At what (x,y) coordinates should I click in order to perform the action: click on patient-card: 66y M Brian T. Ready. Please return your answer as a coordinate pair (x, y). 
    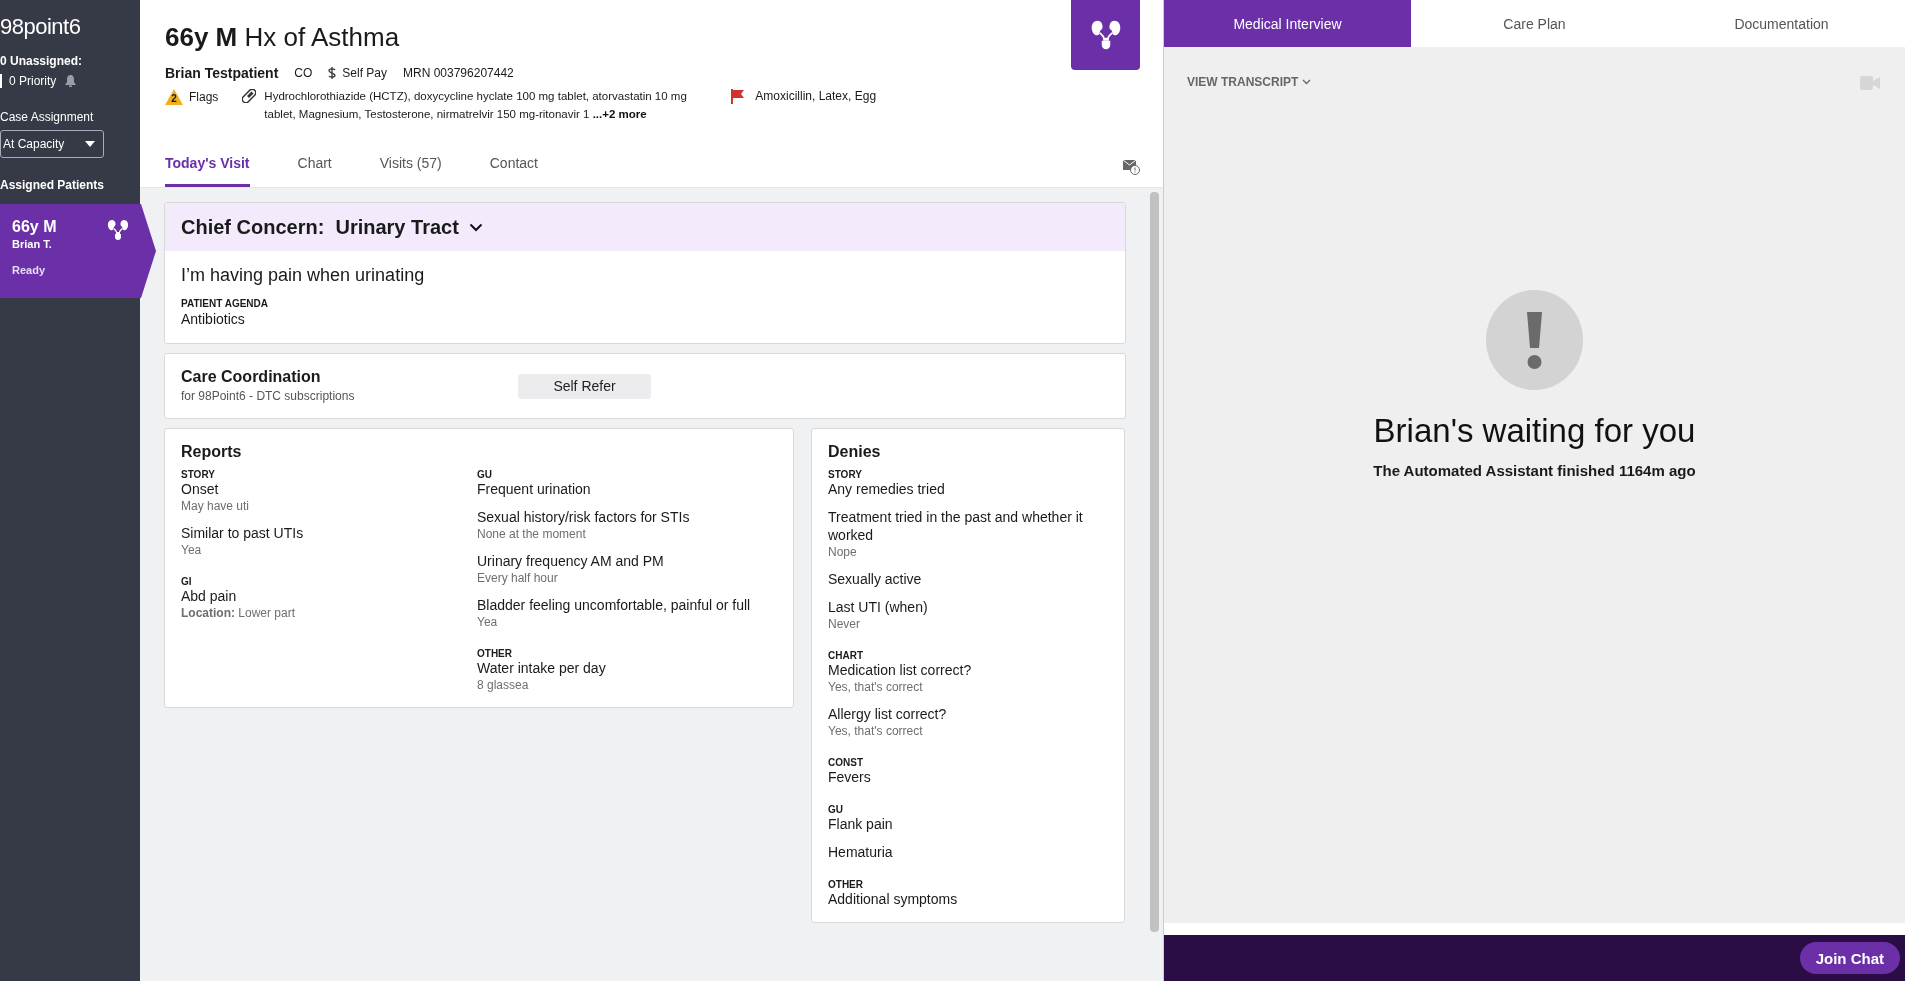
    Looking at the image, I should click on (78, 251).